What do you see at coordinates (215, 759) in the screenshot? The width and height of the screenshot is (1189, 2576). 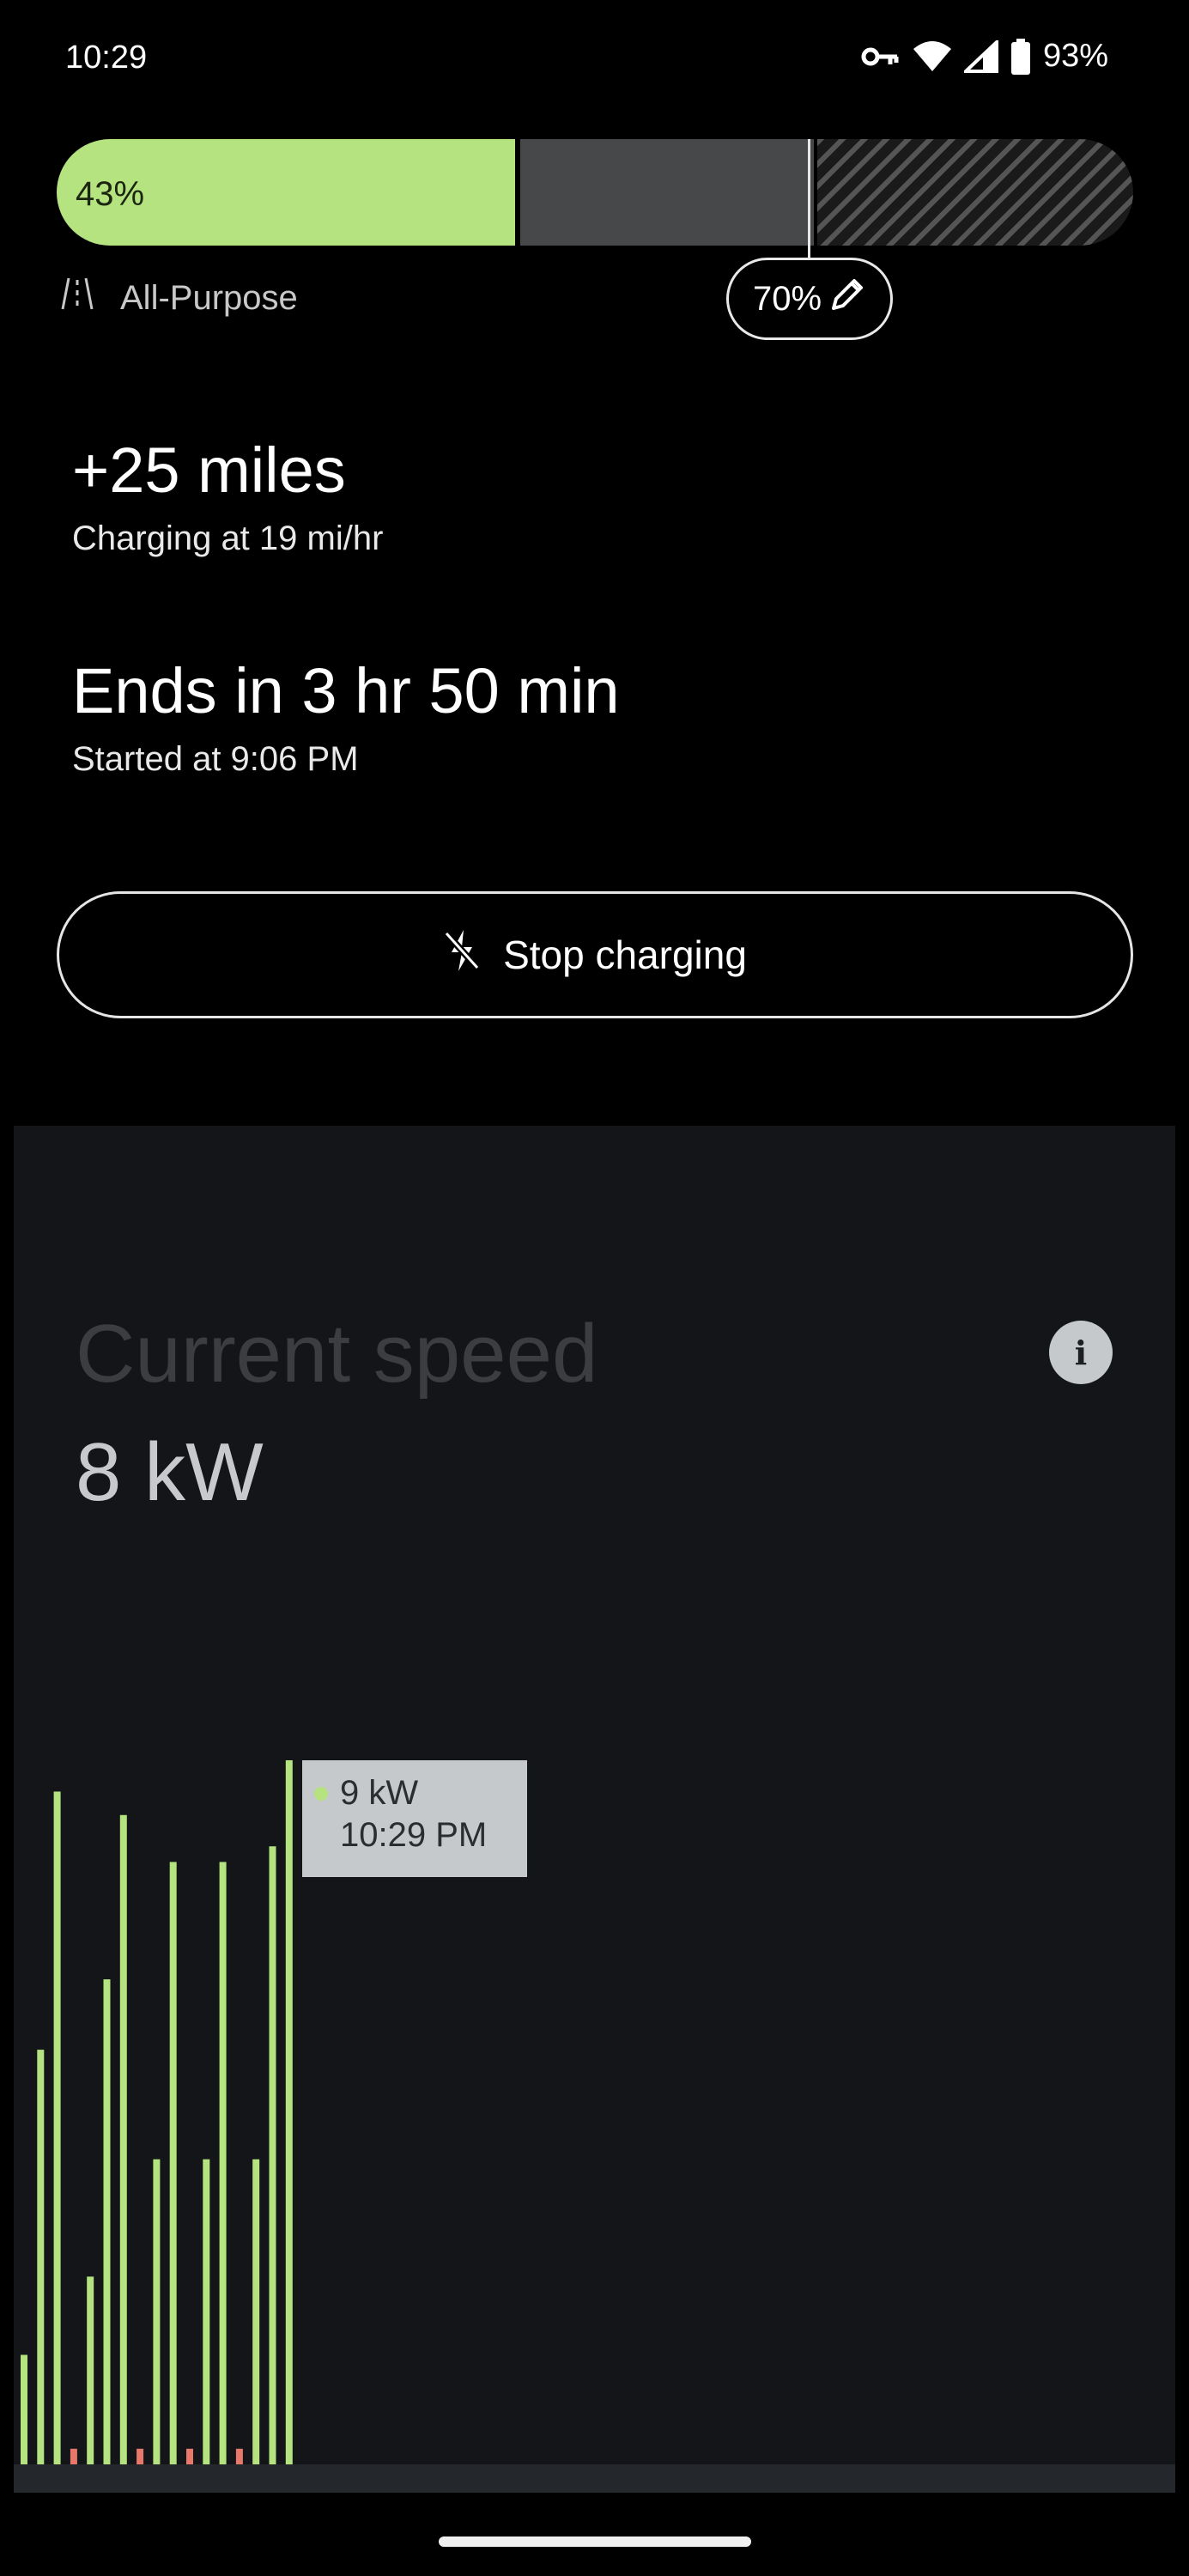 I see `charge-start-time: Started at 9:06 PM` at bounding box center [215, 759].